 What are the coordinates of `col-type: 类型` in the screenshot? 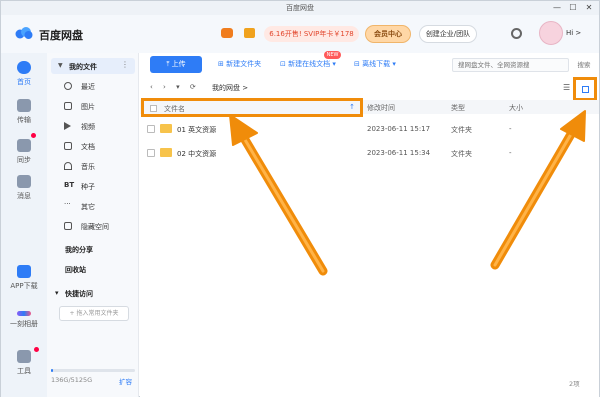 It's located at (458, 108).